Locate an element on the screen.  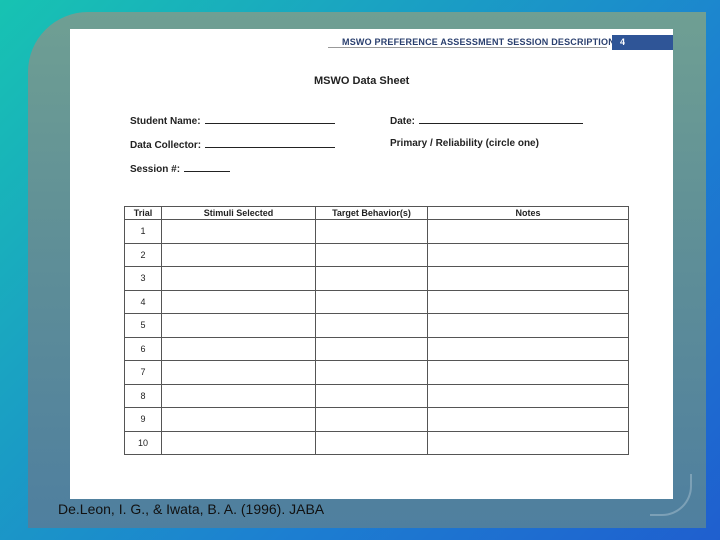
table-row: 3 is located at coordinates (376, 278).